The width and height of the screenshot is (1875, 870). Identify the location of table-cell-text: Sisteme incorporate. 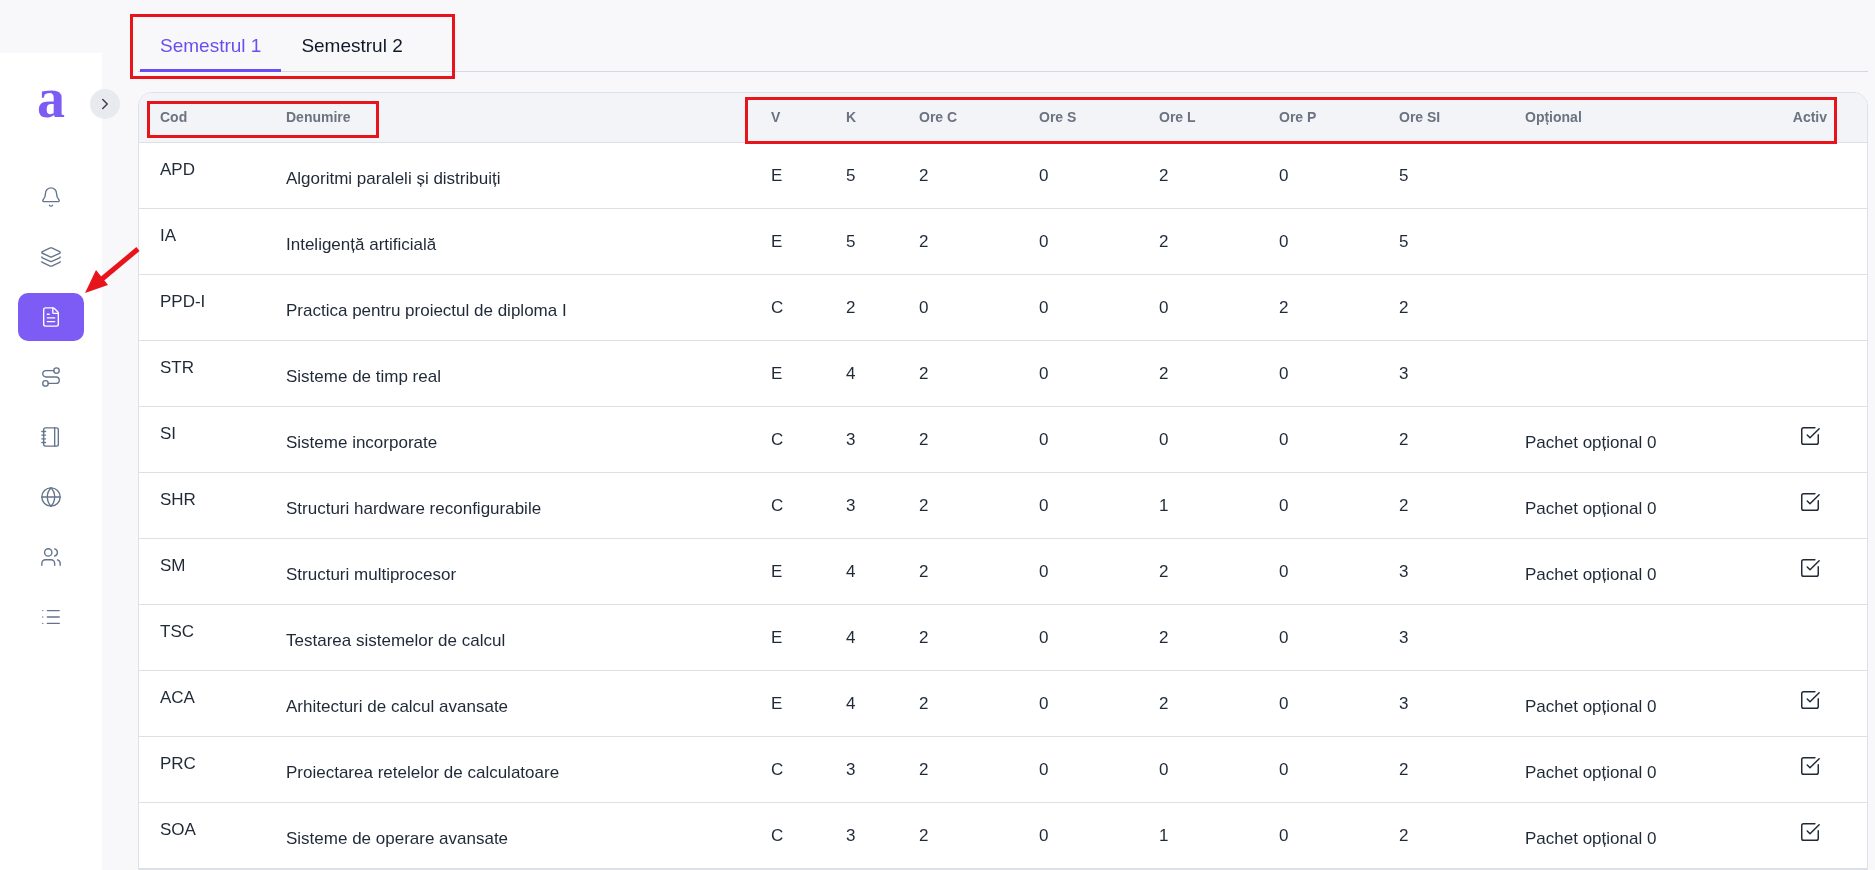
(362, 442).